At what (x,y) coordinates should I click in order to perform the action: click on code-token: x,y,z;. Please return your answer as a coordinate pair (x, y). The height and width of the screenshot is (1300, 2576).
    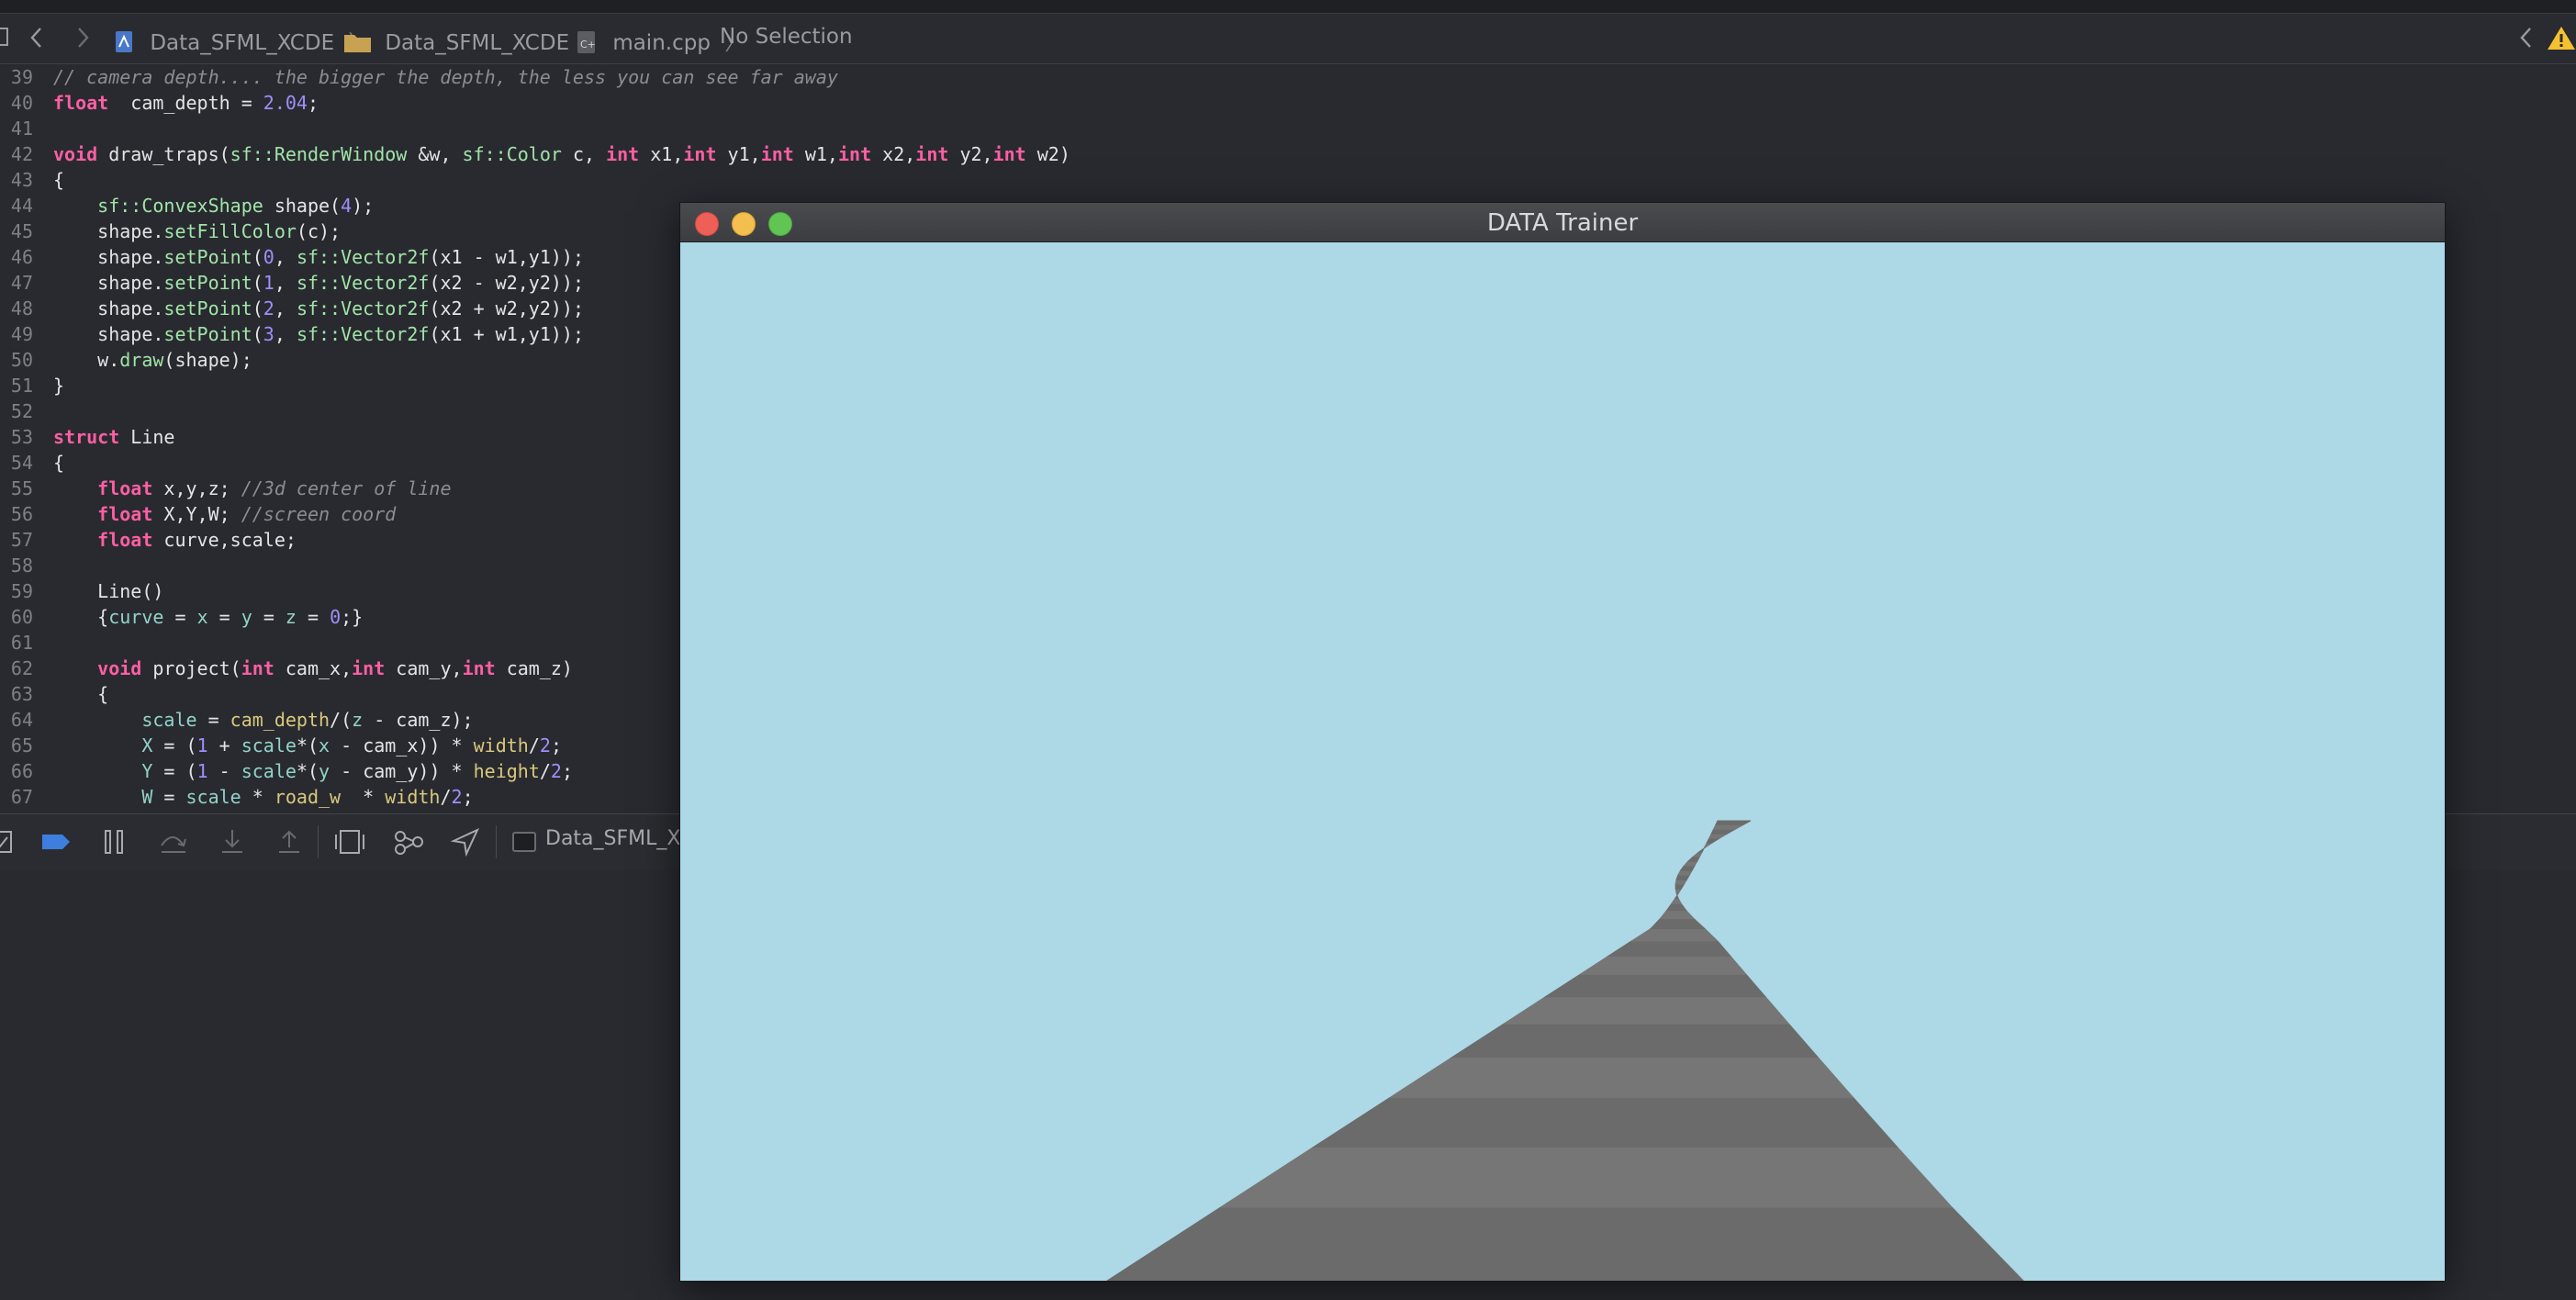
    Looking at the image, I should click on (196, 488).